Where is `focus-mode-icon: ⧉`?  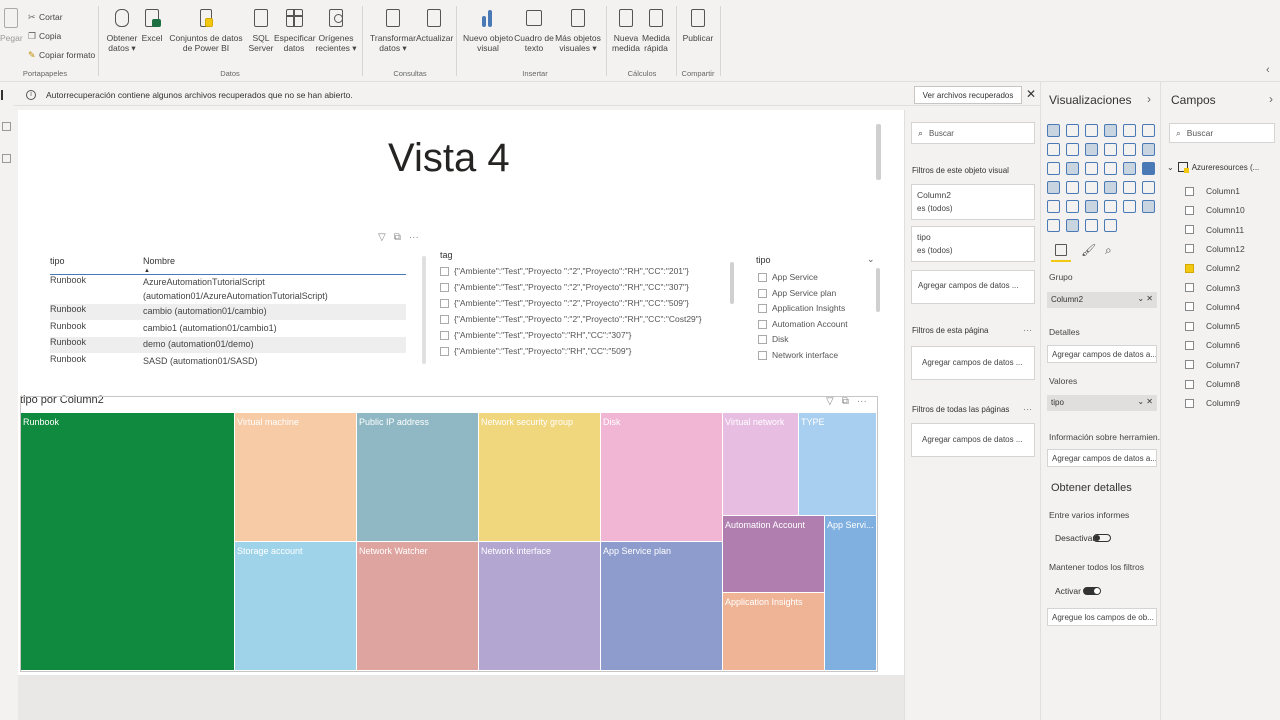 focus-mode-icon: ⧉ is located at coordinates (397, 237).